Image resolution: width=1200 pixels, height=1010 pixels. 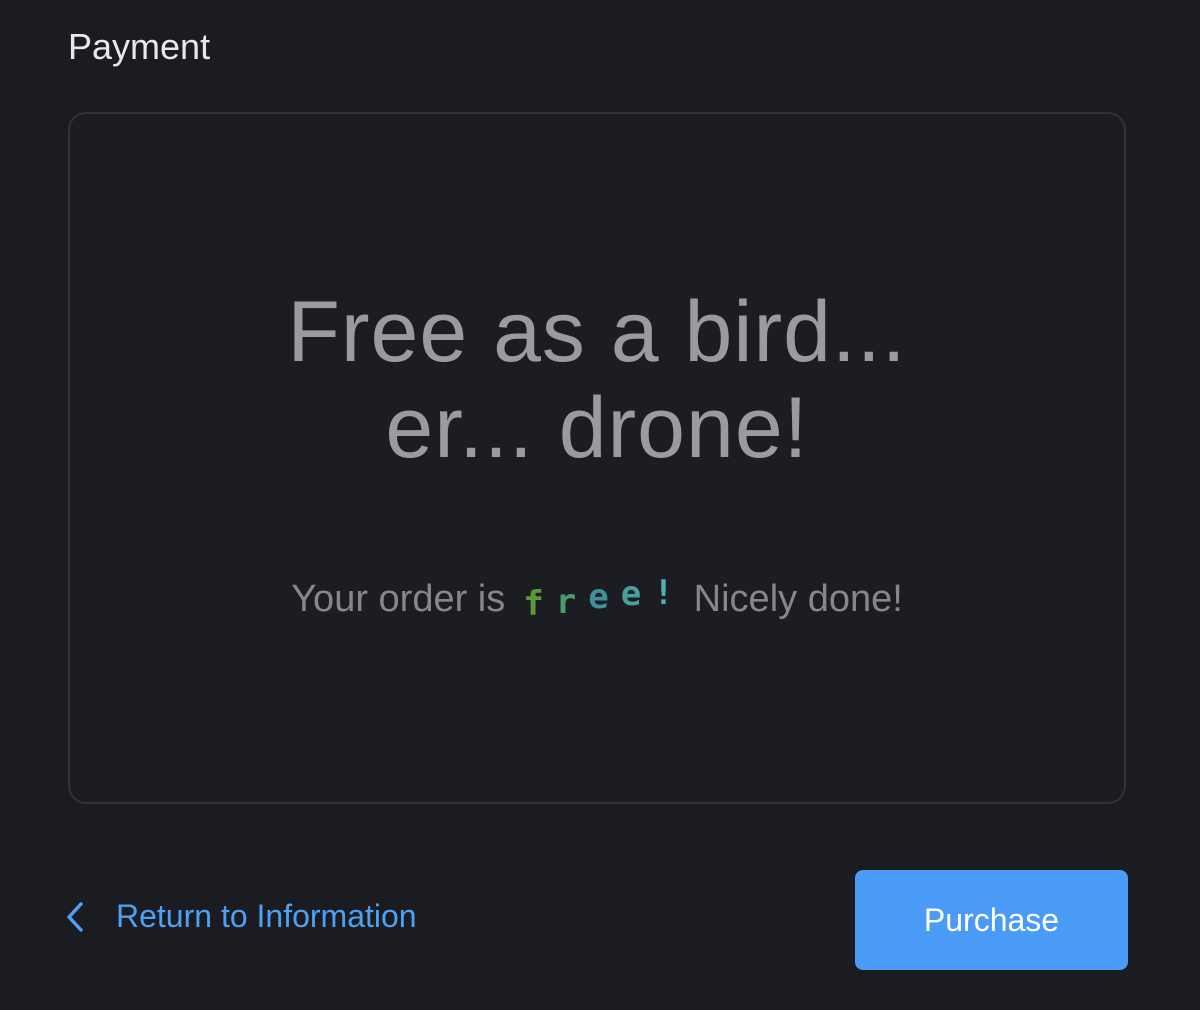 I want to click on free-message: Your order is f r e e ! Nicely done!, so click(x=597, y=598).